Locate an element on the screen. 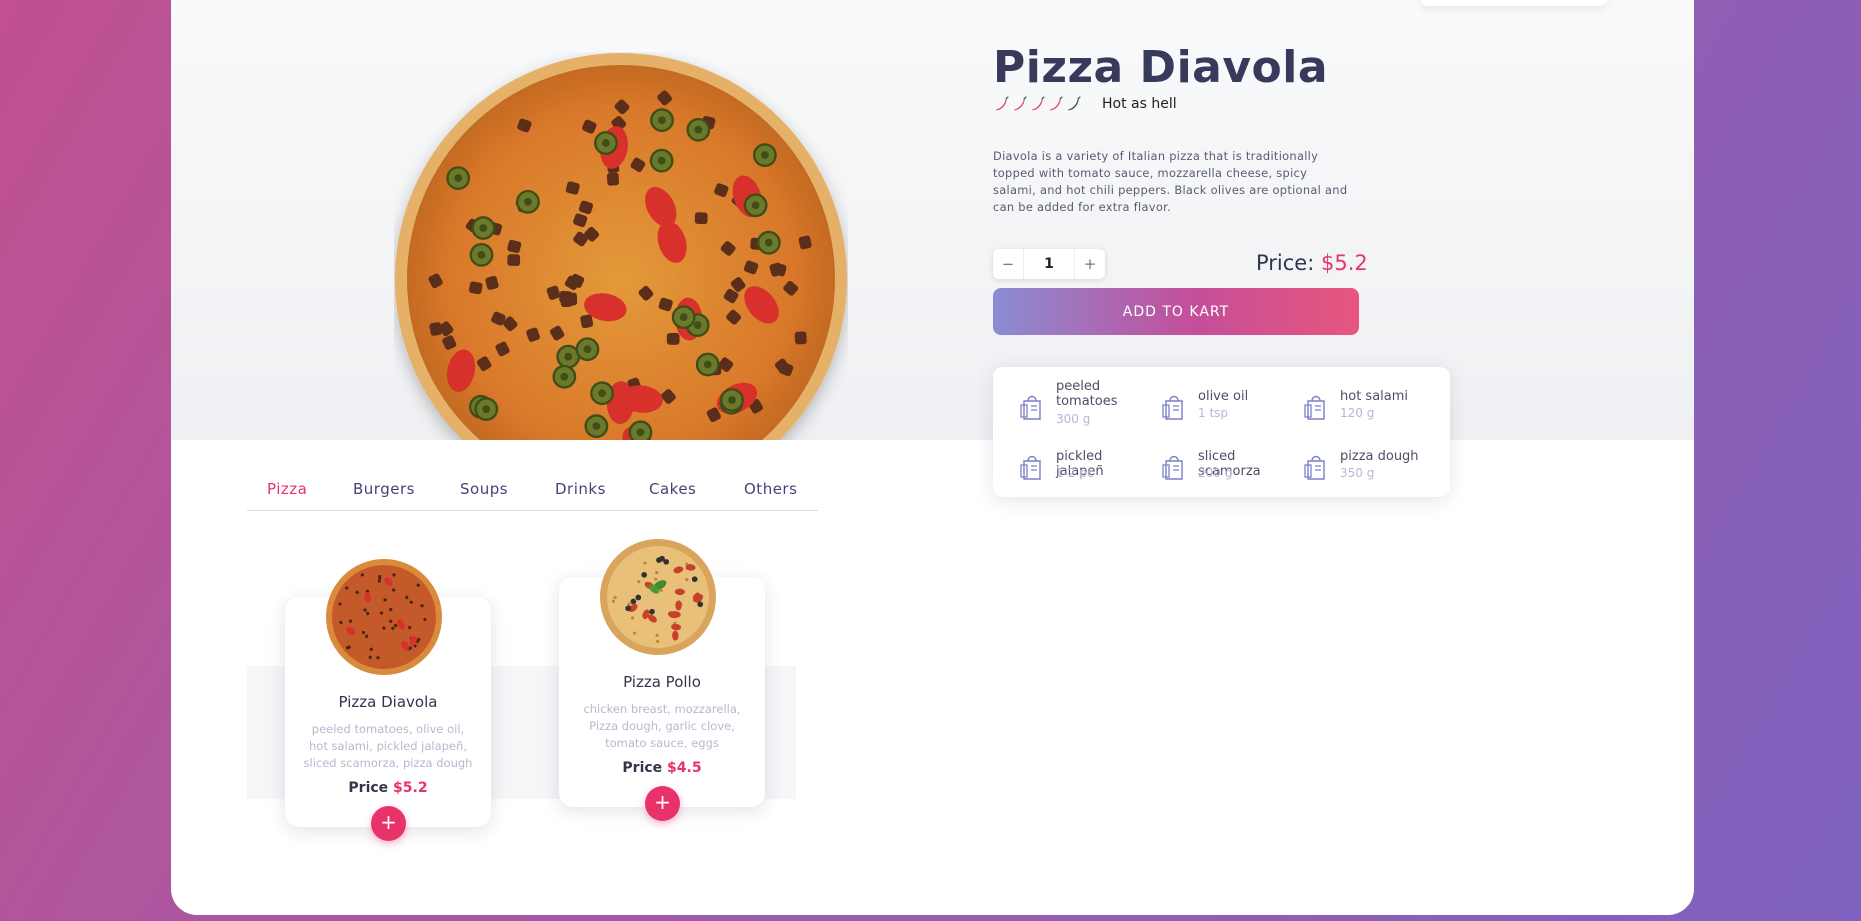  ingredient-name: peeled tomatoes is located at coordinates (1087, 394).